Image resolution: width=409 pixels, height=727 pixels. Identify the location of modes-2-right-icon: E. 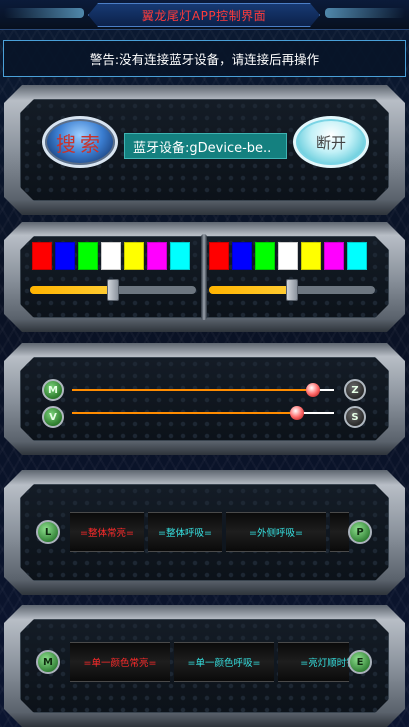
(360, 662).